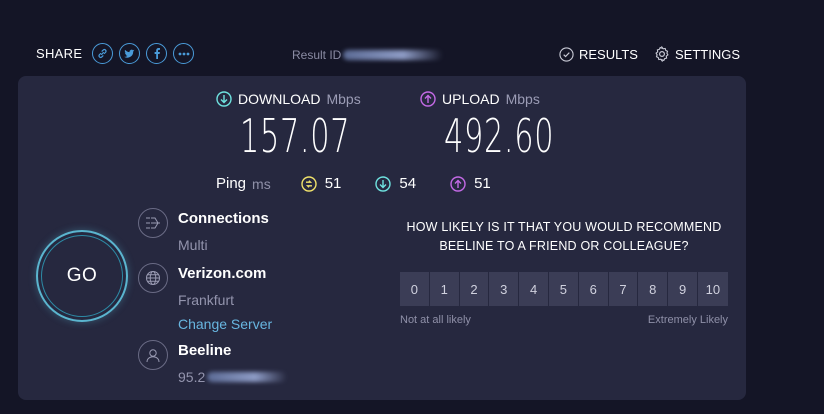 The height and width of the screenshot is (414, 824). Describe the element at coordinates (564, 320) in the screenshot. I see `scale-legend: Not at all likely Extremely Likely` at that location.